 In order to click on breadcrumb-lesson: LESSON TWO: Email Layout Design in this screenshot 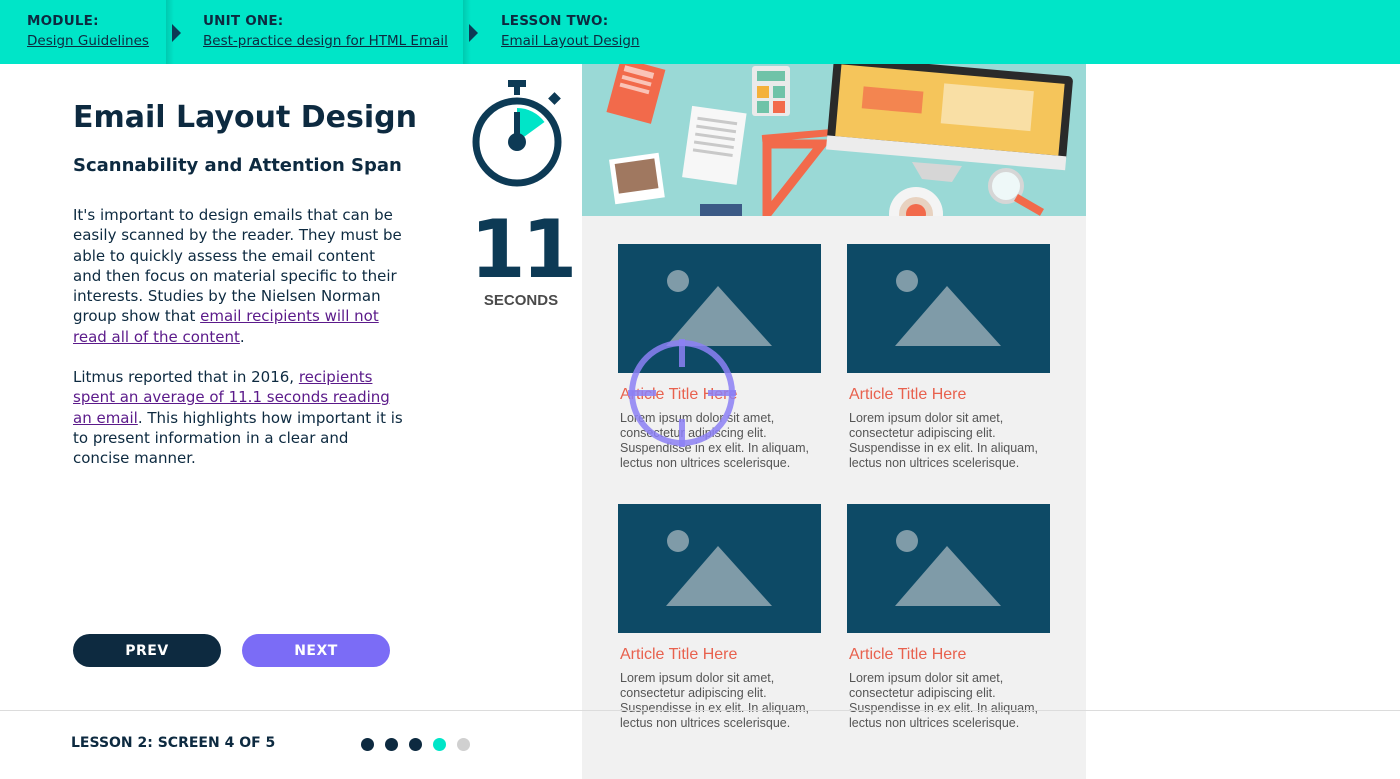, I will do `click(570, 32)`.